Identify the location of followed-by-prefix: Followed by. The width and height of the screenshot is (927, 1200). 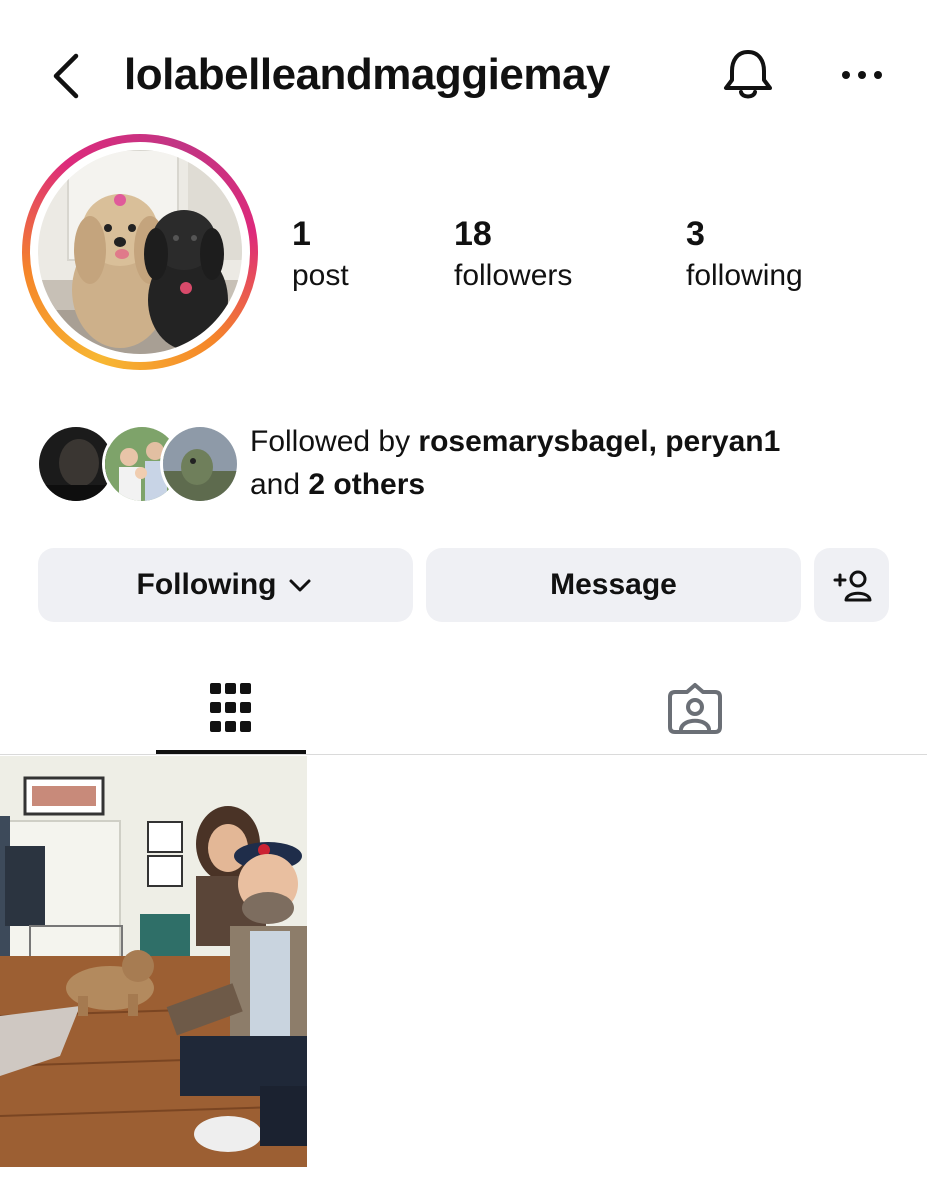
(334, 441).